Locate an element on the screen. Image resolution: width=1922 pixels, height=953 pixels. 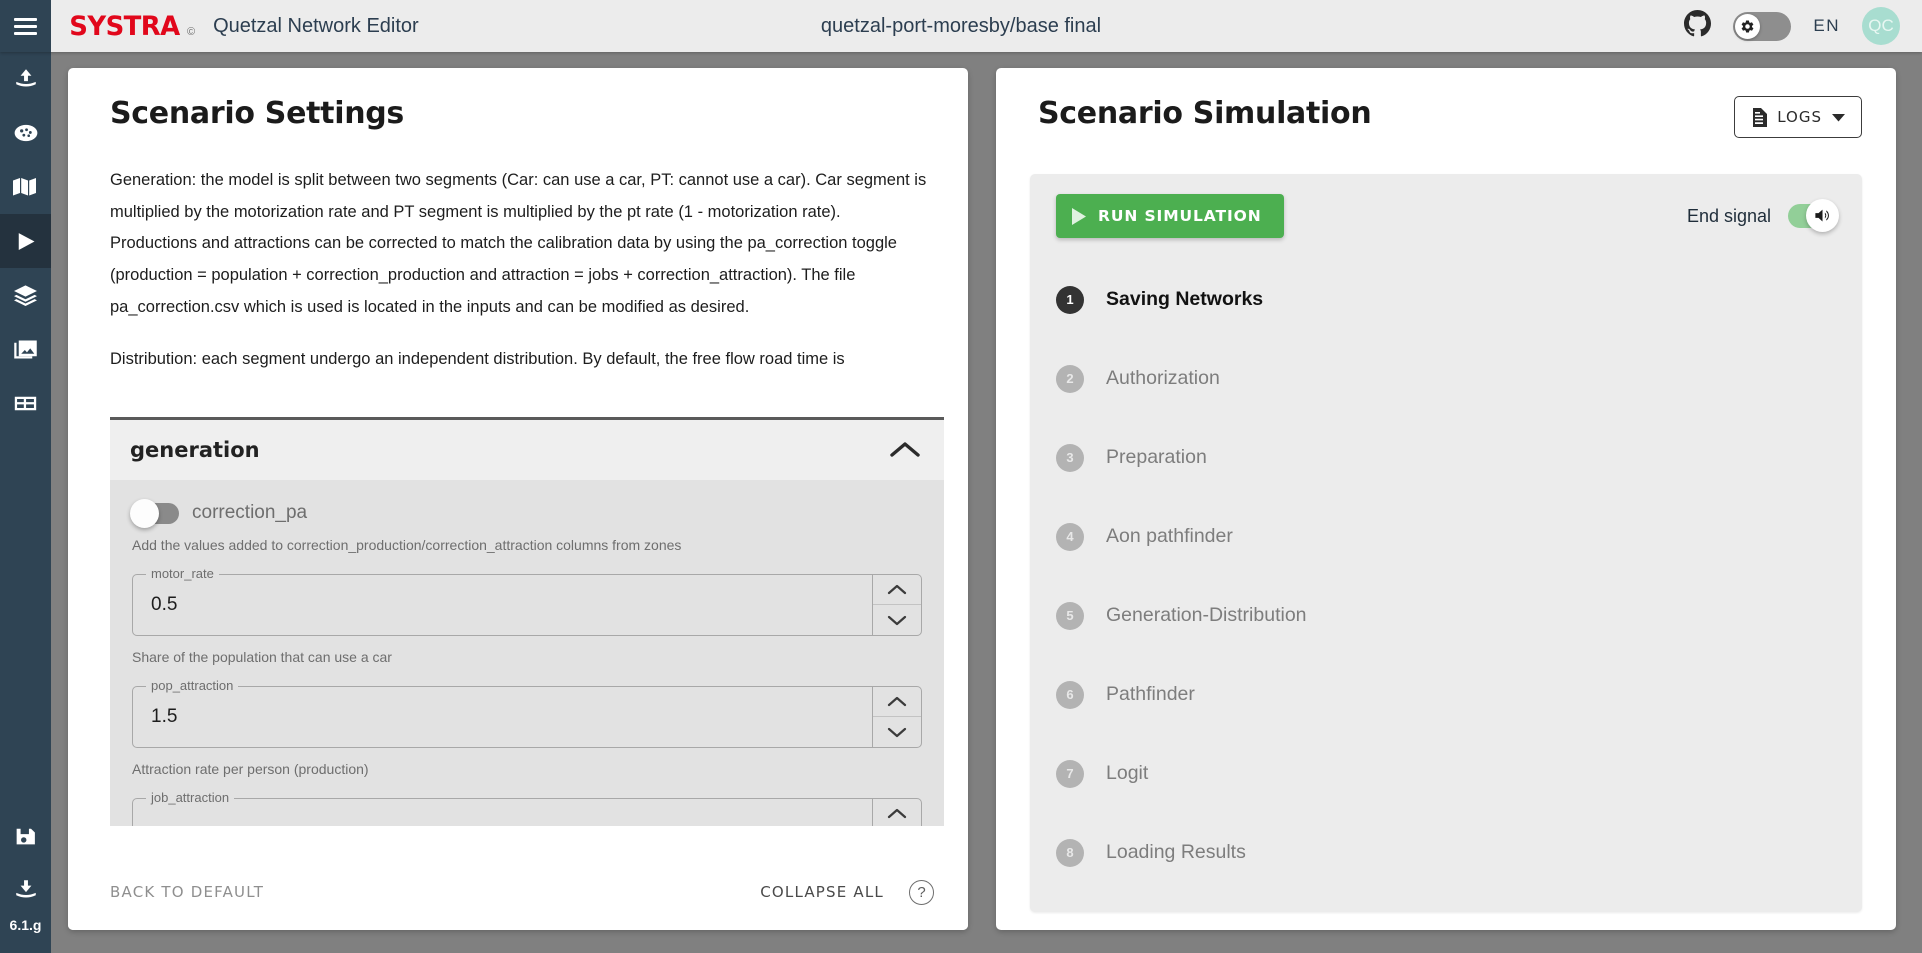
step-number: 7 is located at coordinates (1070, 773).